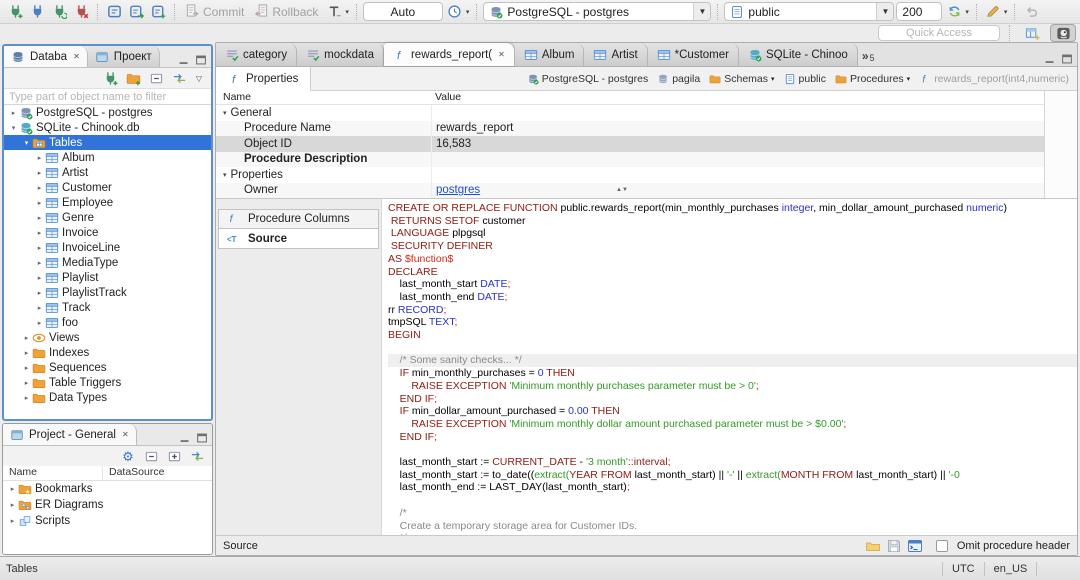 The width and height of the screenshot is (1080, 580). What do you see at coordinates (133, 473) in the screenshot?
I see `column-header-datasource: DataSource` at bounding box center [133, 473].